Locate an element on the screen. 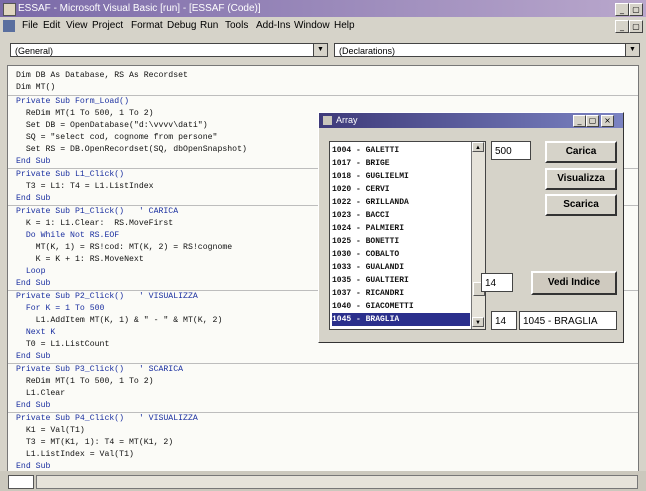 The width and height of the screenshot is (646, 491). menu-help: Help is located at coordinates (344, 26).